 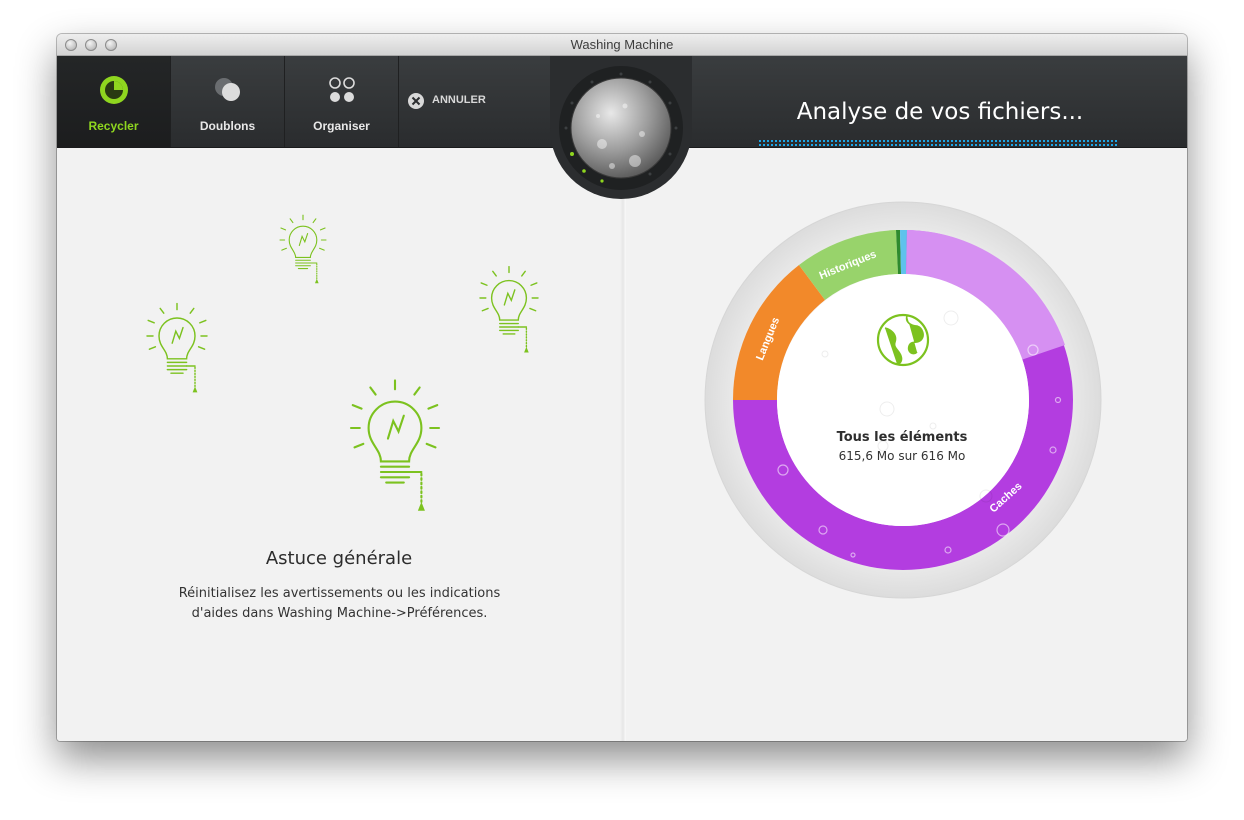 I want to click on recycle-icon, so click(x=114, y=90).